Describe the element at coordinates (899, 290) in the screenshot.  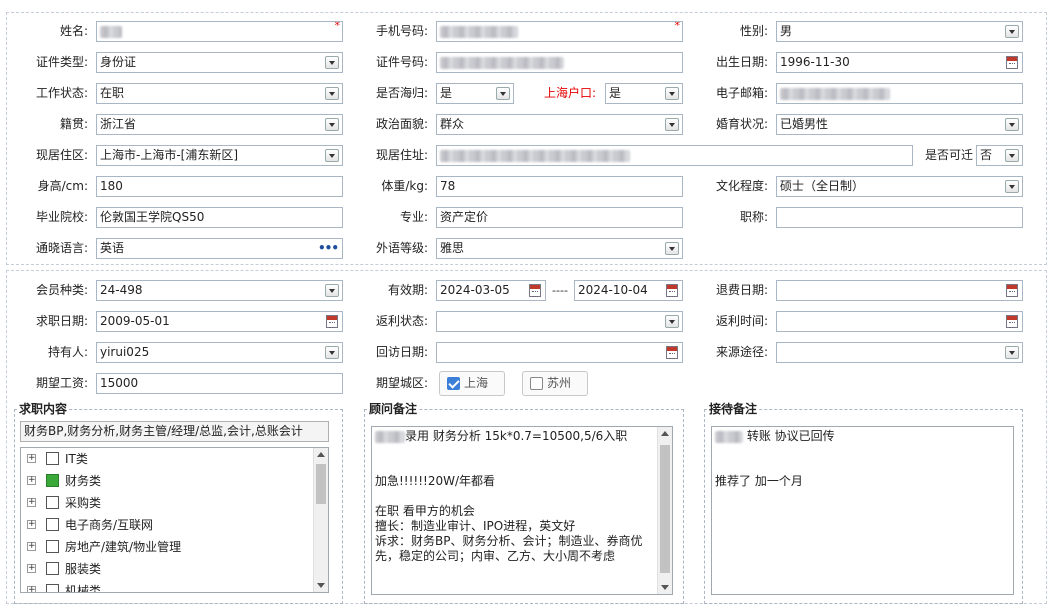
I see `refund-date-field` at that location.